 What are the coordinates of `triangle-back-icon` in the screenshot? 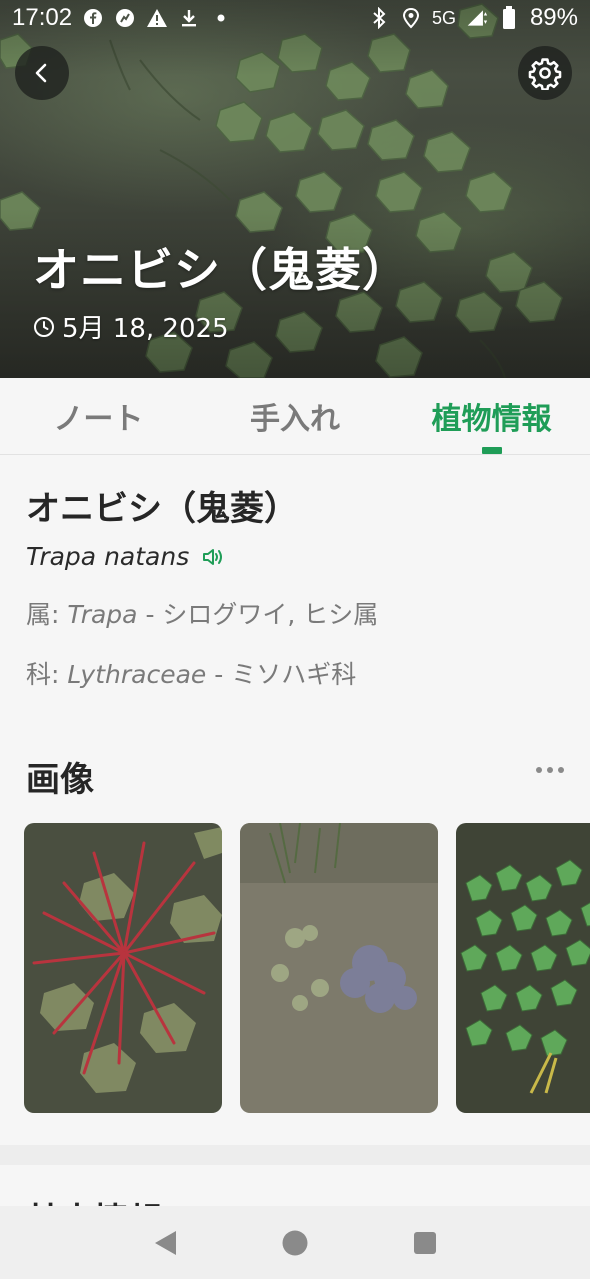 It's located at (165, 1242).